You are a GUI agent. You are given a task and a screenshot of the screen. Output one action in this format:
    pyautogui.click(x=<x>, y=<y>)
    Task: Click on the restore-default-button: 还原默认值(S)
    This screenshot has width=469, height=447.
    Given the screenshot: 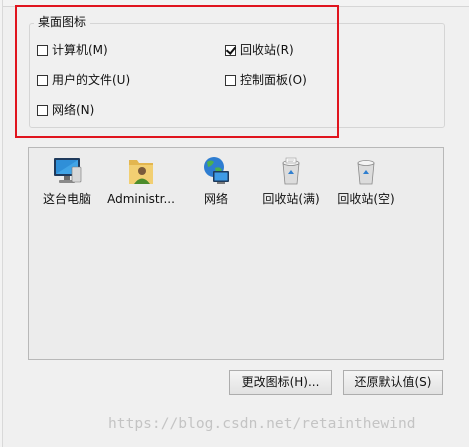 What is the action you would take?
    pyautogui.click(x=393, y=382)
    